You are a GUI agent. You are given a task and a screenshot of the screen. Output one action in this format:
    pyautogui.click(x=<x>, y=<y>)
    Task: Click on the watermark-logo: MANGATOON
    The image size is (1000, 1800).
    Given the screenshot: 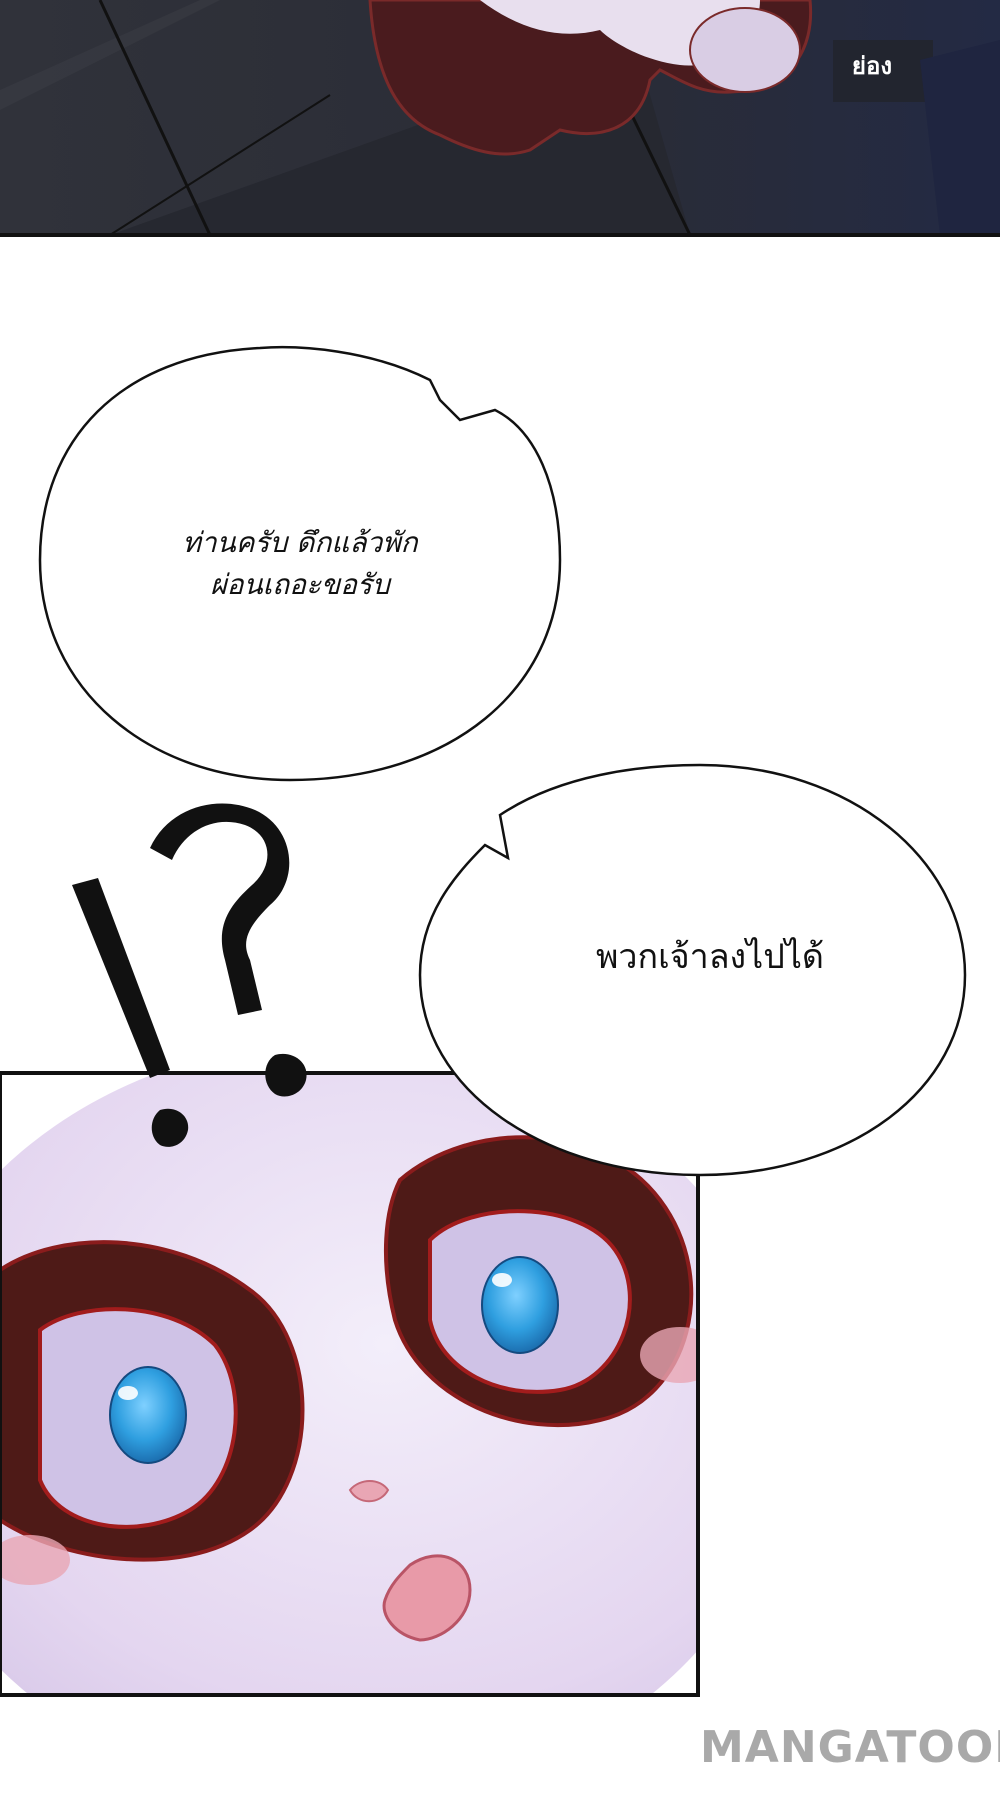 What is the action you would take?
    pyautogui.click(x=850, y=1747)
    